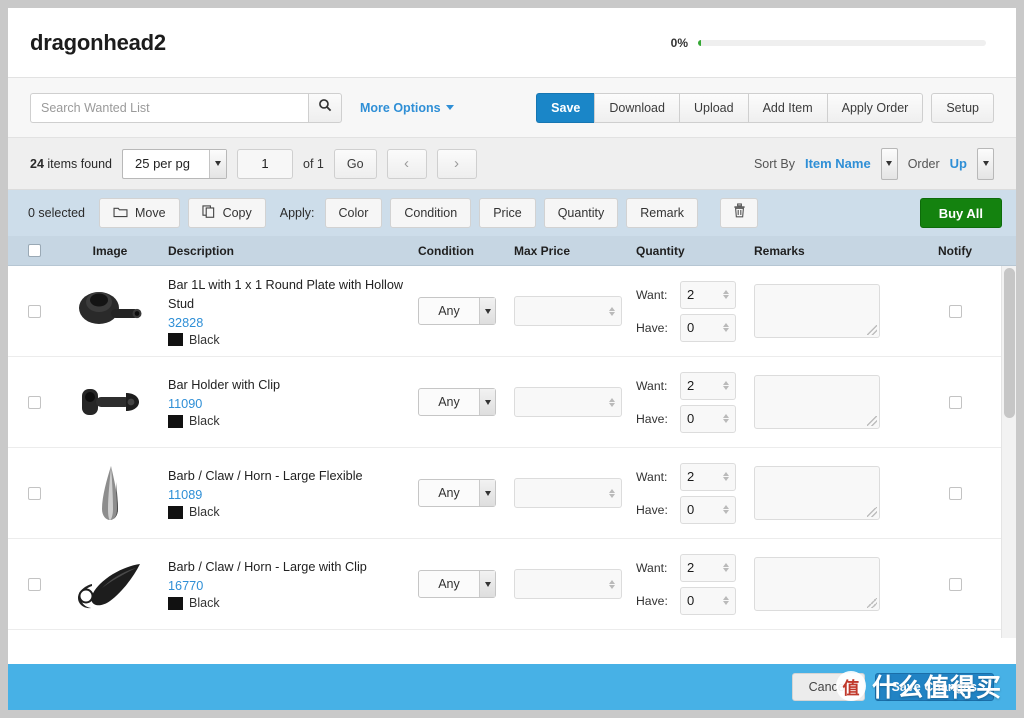 The image size is (1024, 718). What do you see at coordinates (636, 107) in the screenshot?
I see `download-button: Download` at bounding box center [636, 107].